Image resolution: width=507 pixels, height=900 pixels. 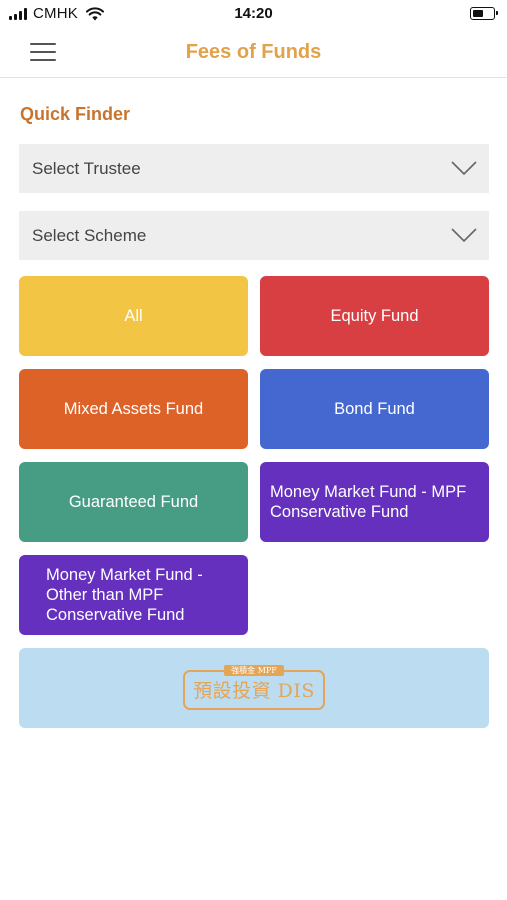 I want to click on fund-type-bond-button: Bond Fund, so click(x=374, y=409).